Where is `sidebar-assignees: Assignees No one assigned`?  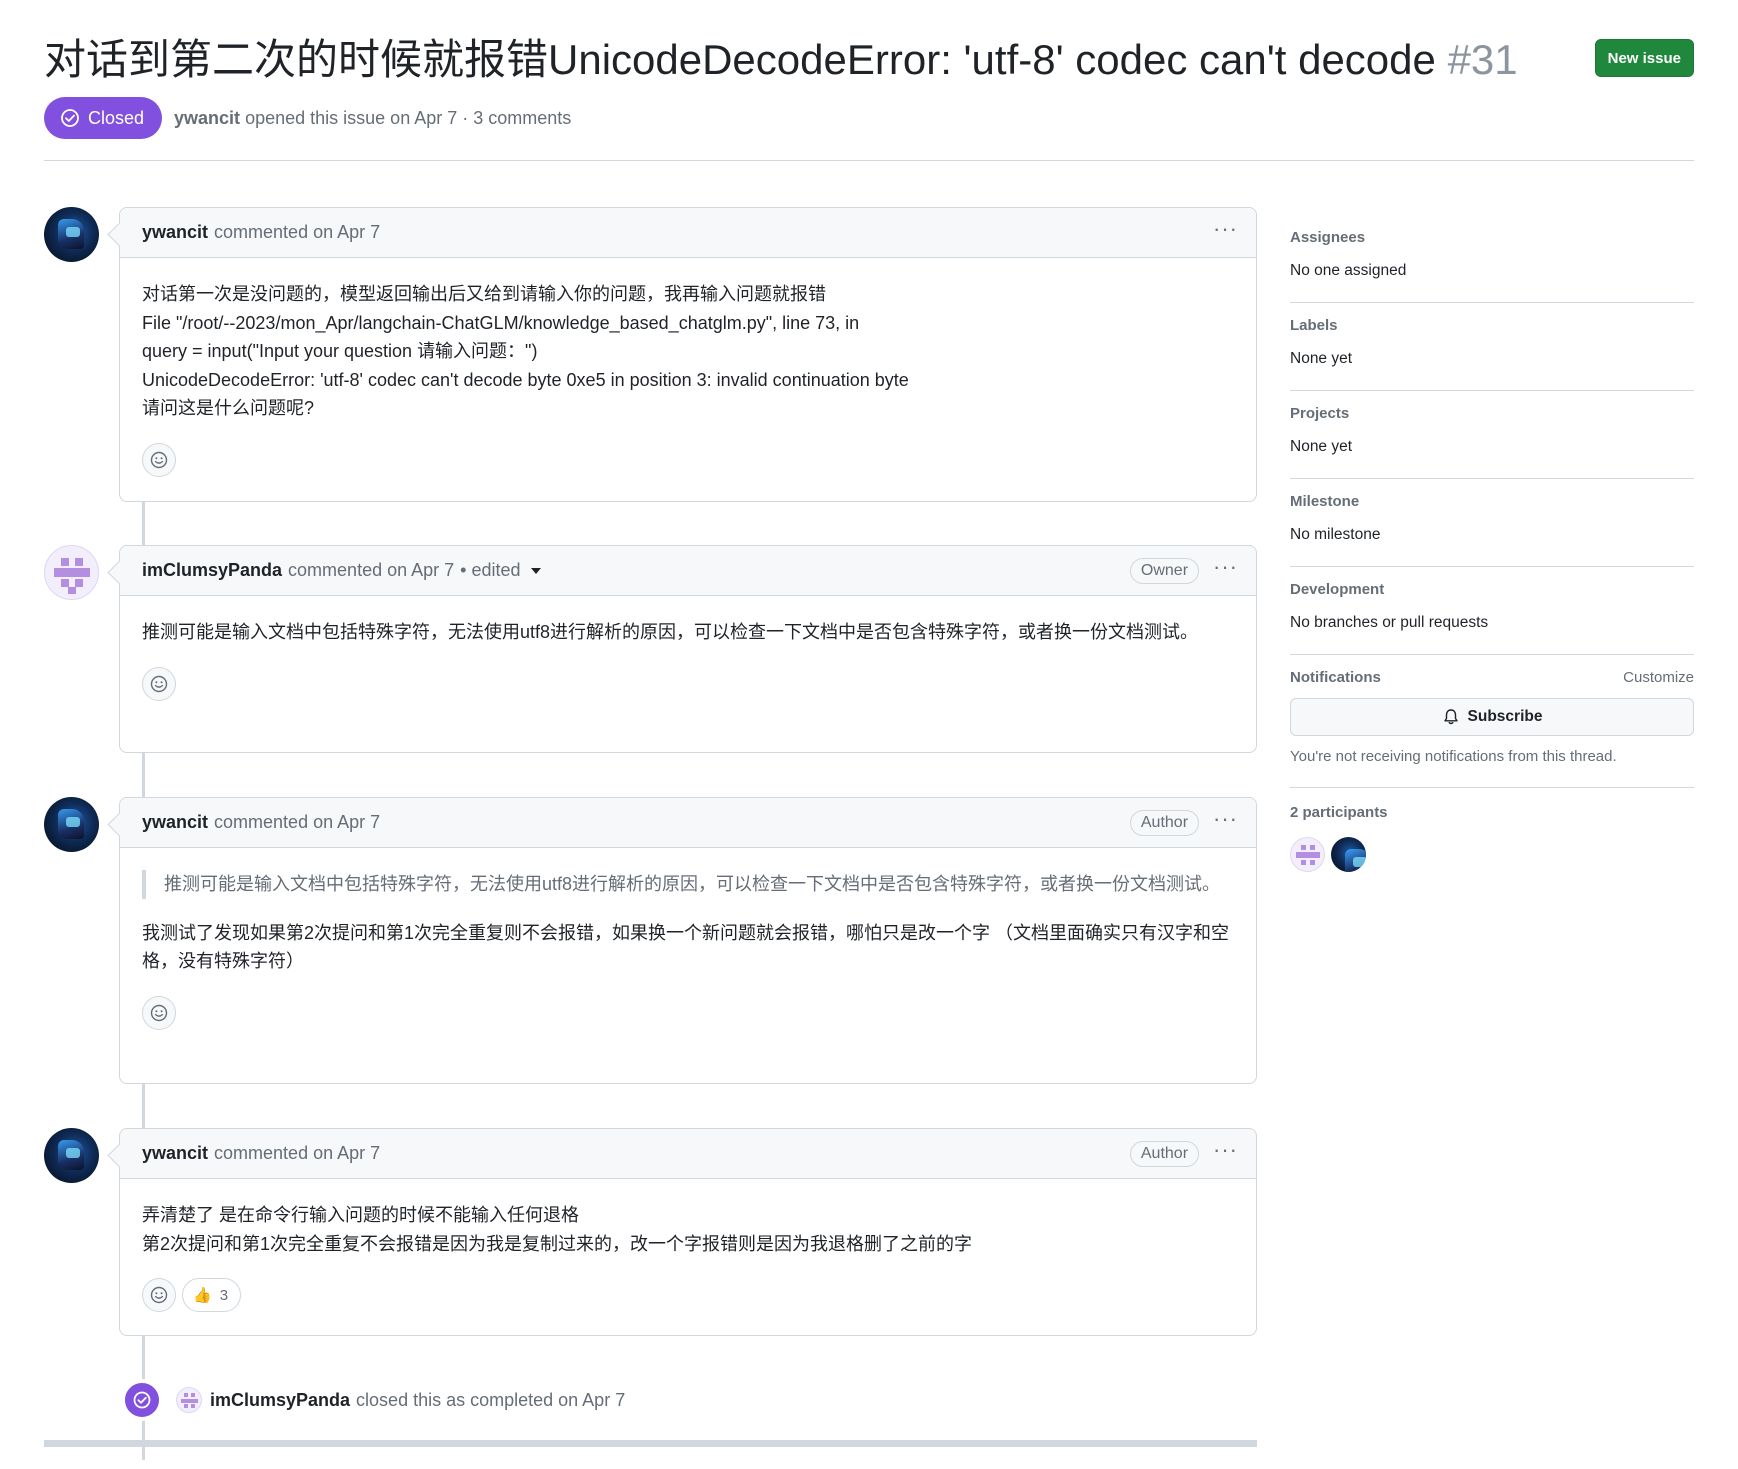 sidebar-assignees: Assignees No one assigned is located at coordinates (1492, 259).